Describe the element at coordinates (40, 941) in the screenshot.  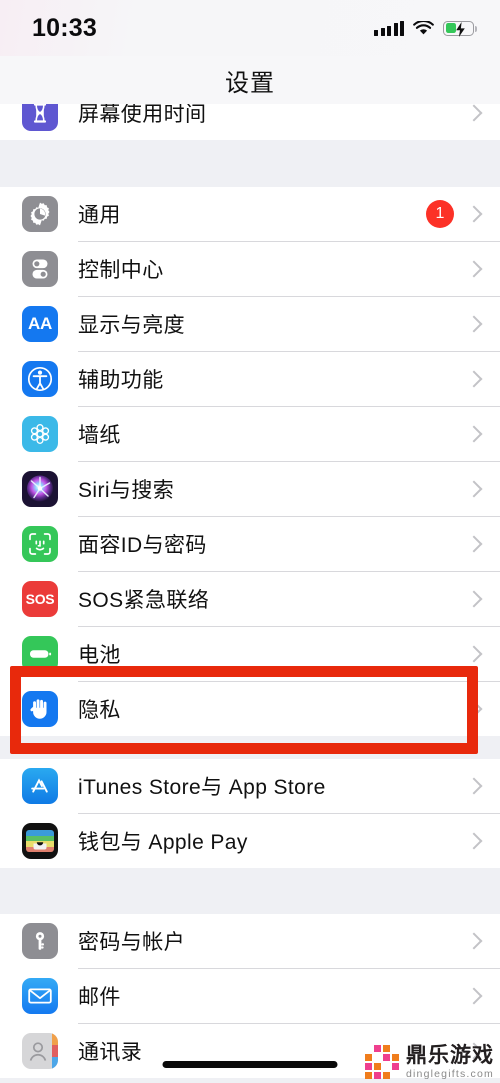
I see `key-icon` at that location.